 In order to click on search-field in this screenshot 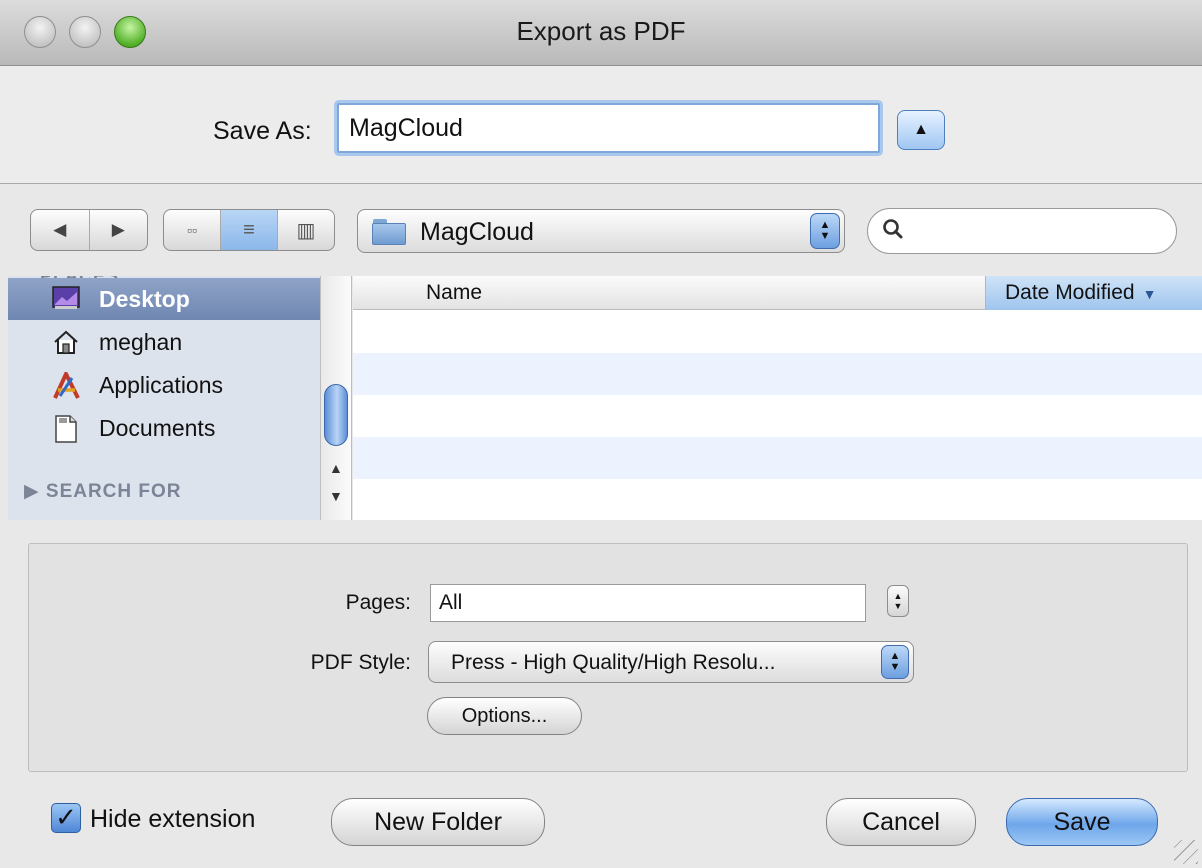, I will do `click(1022, 231)`.